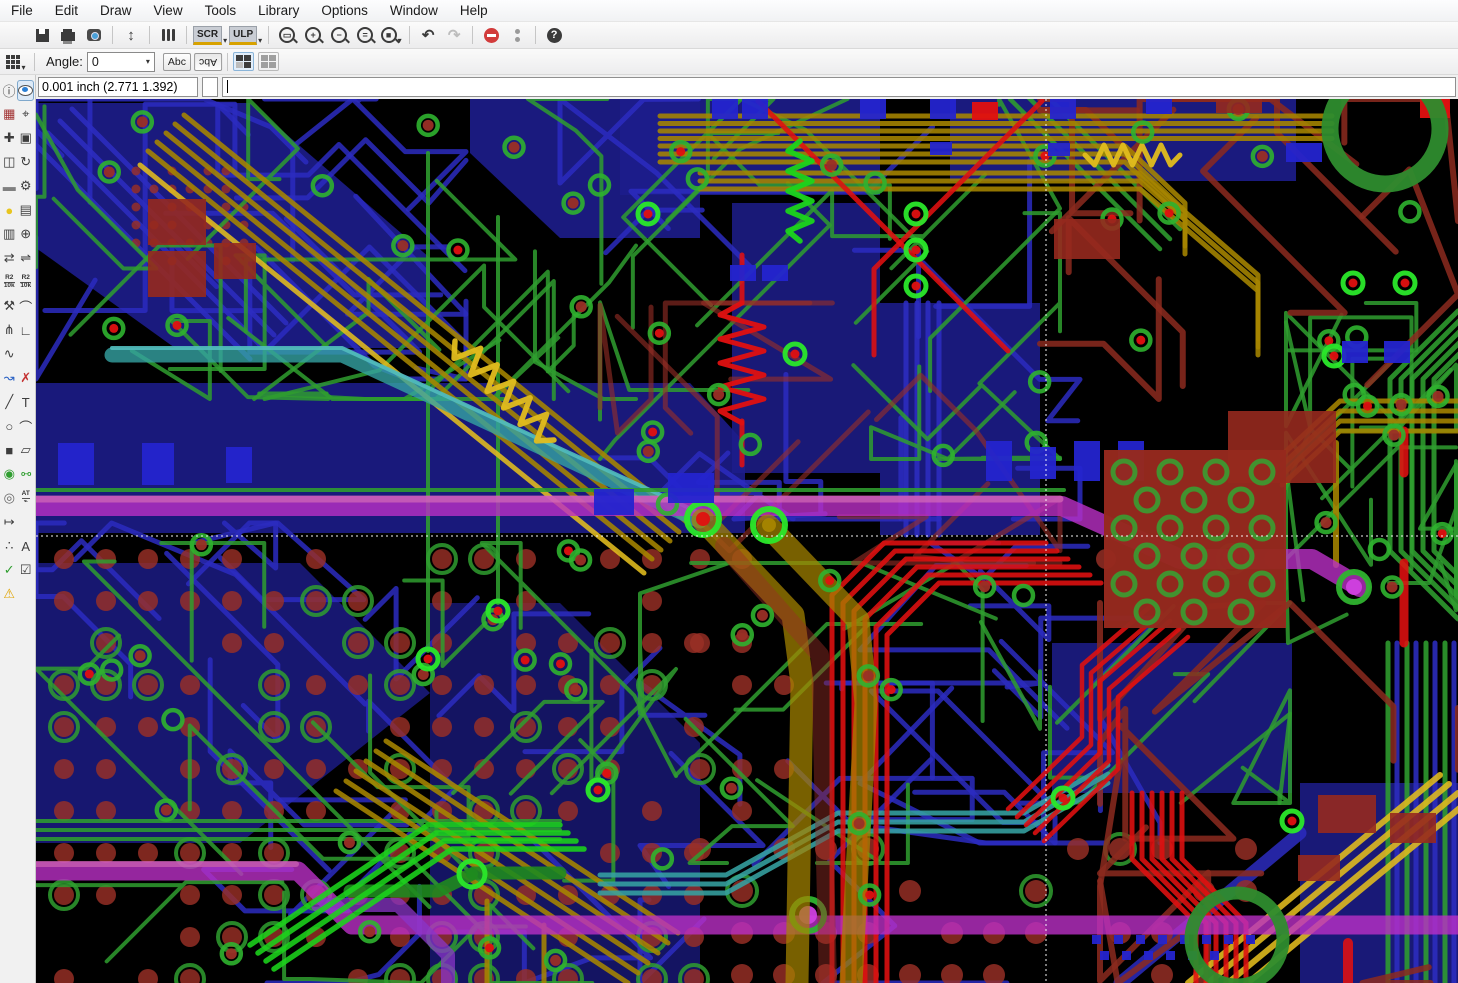  What do you see at coordinates (26, 210) in the screenshot?
I see `paste-button: ▤` at bounding box center [26, 210].